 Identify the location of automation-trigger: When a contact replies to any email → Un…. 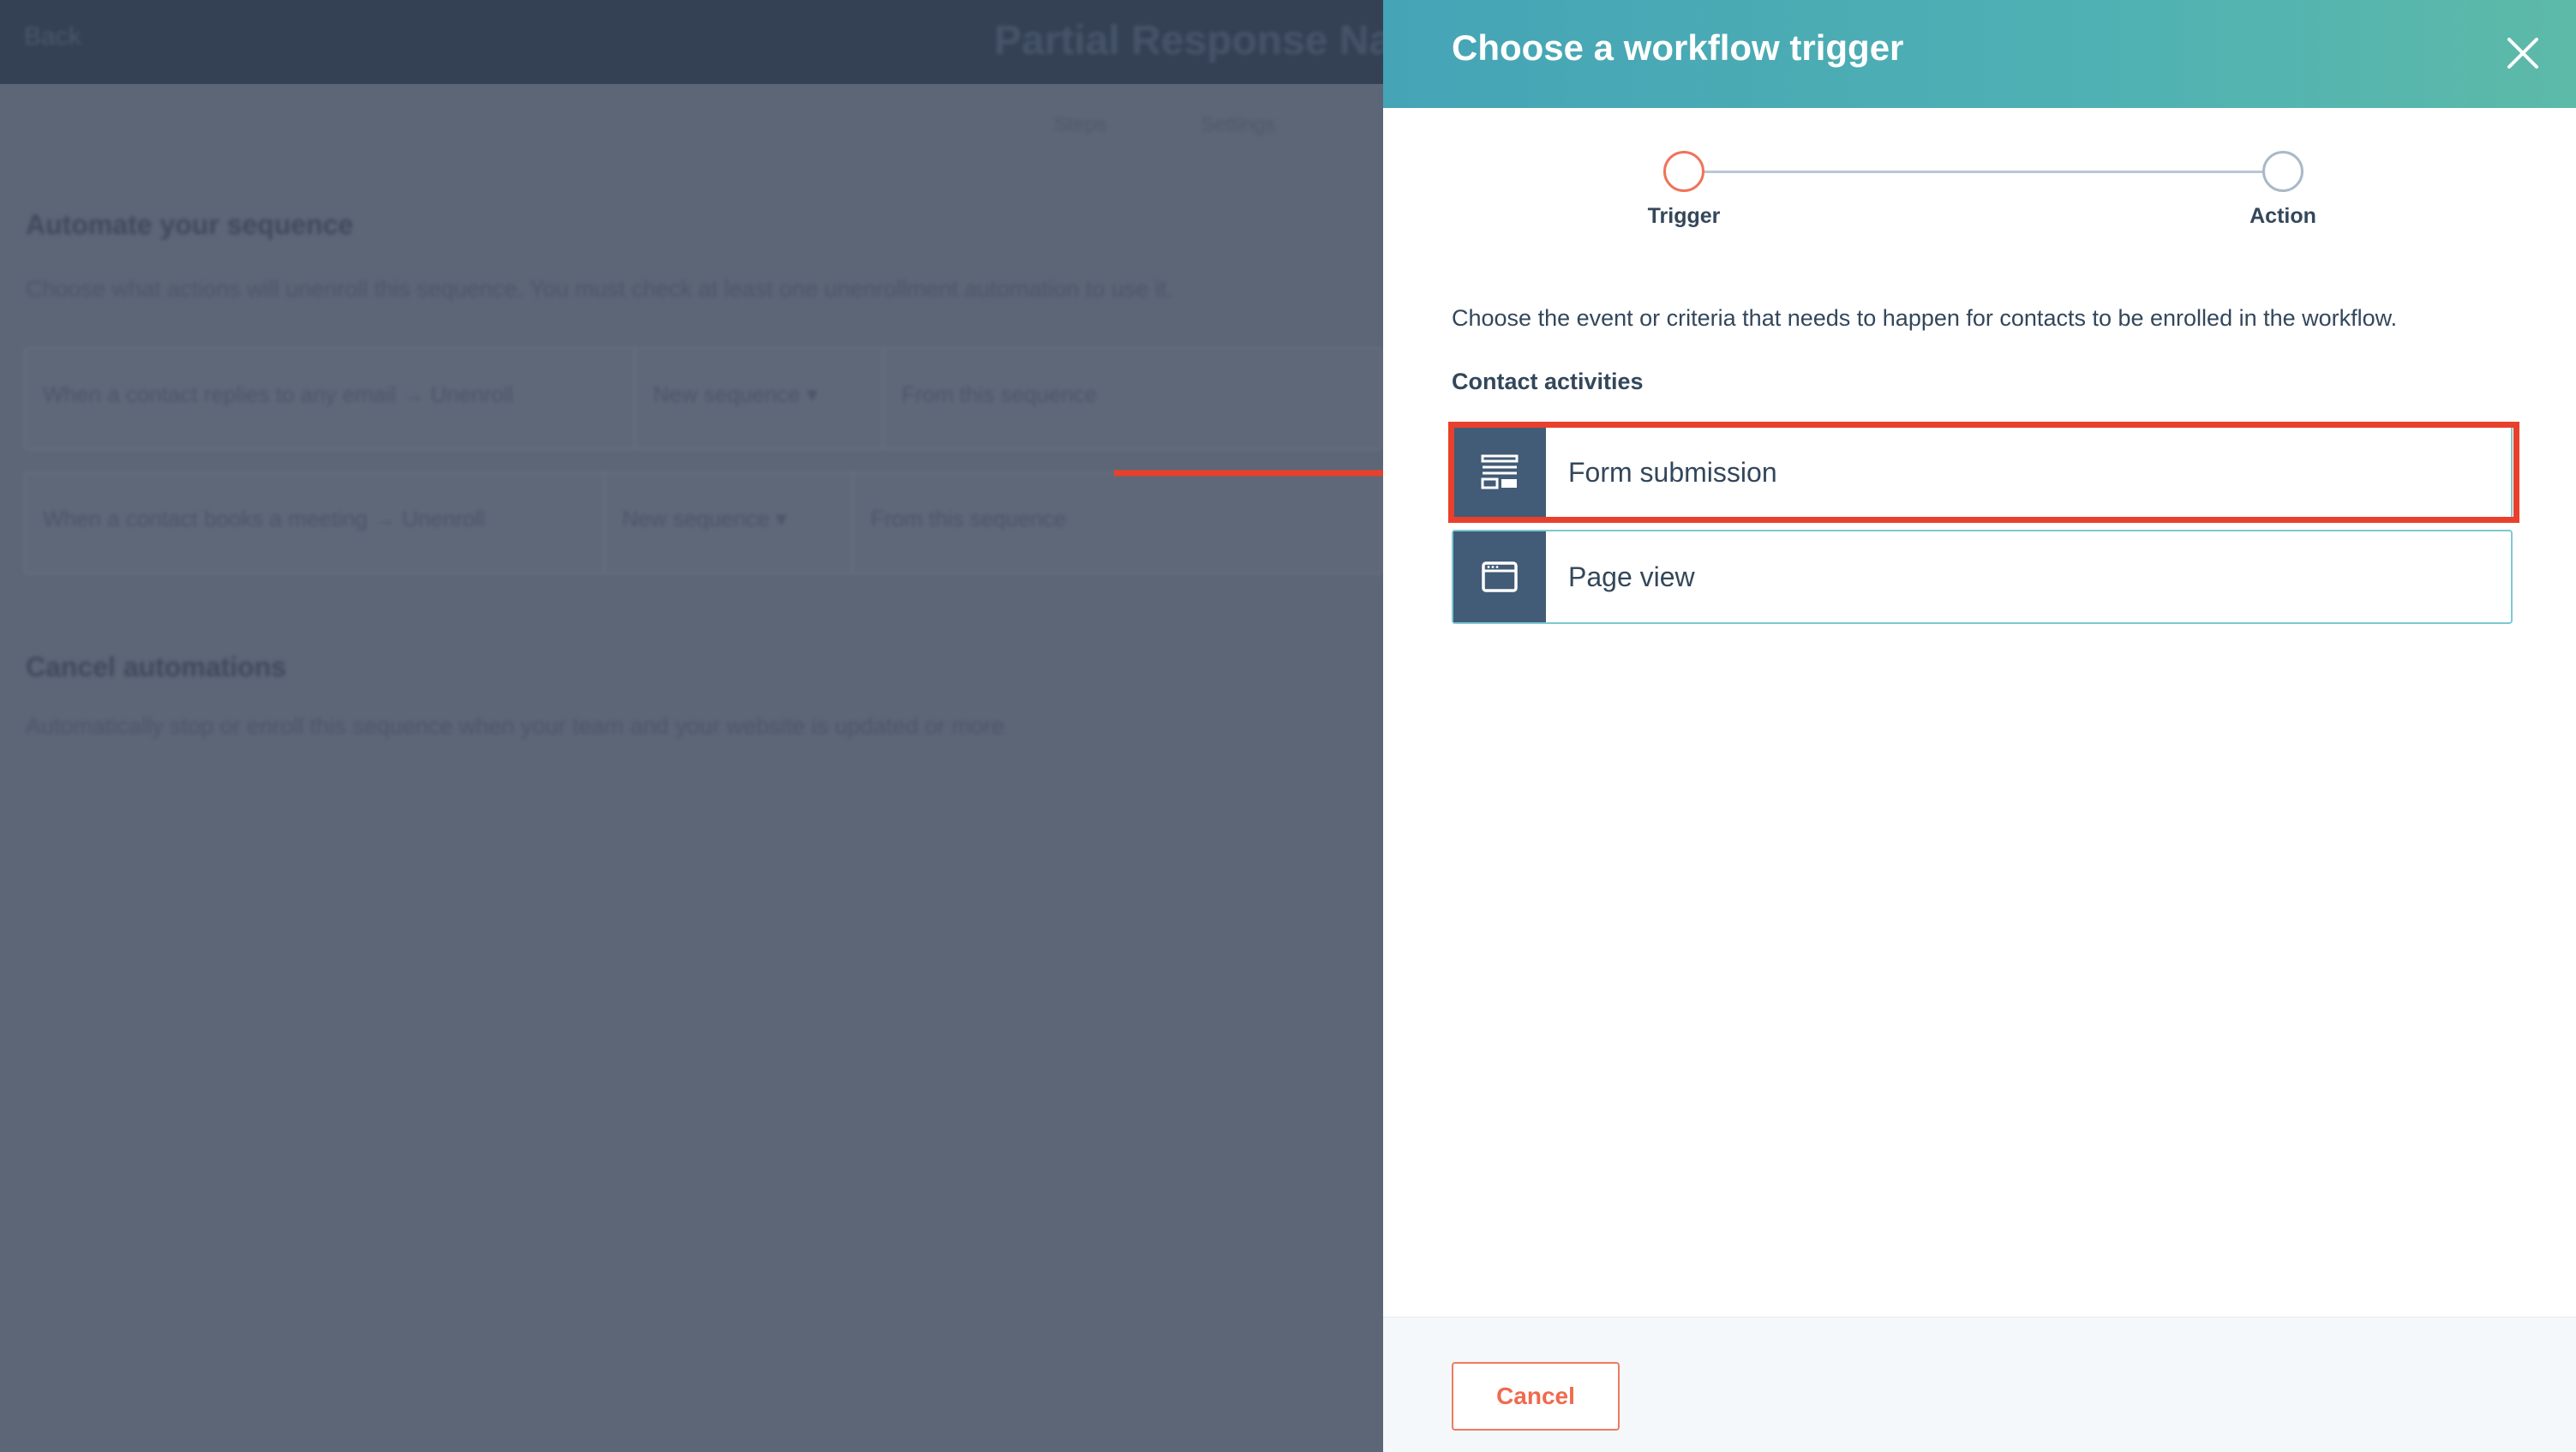
(331, 398).